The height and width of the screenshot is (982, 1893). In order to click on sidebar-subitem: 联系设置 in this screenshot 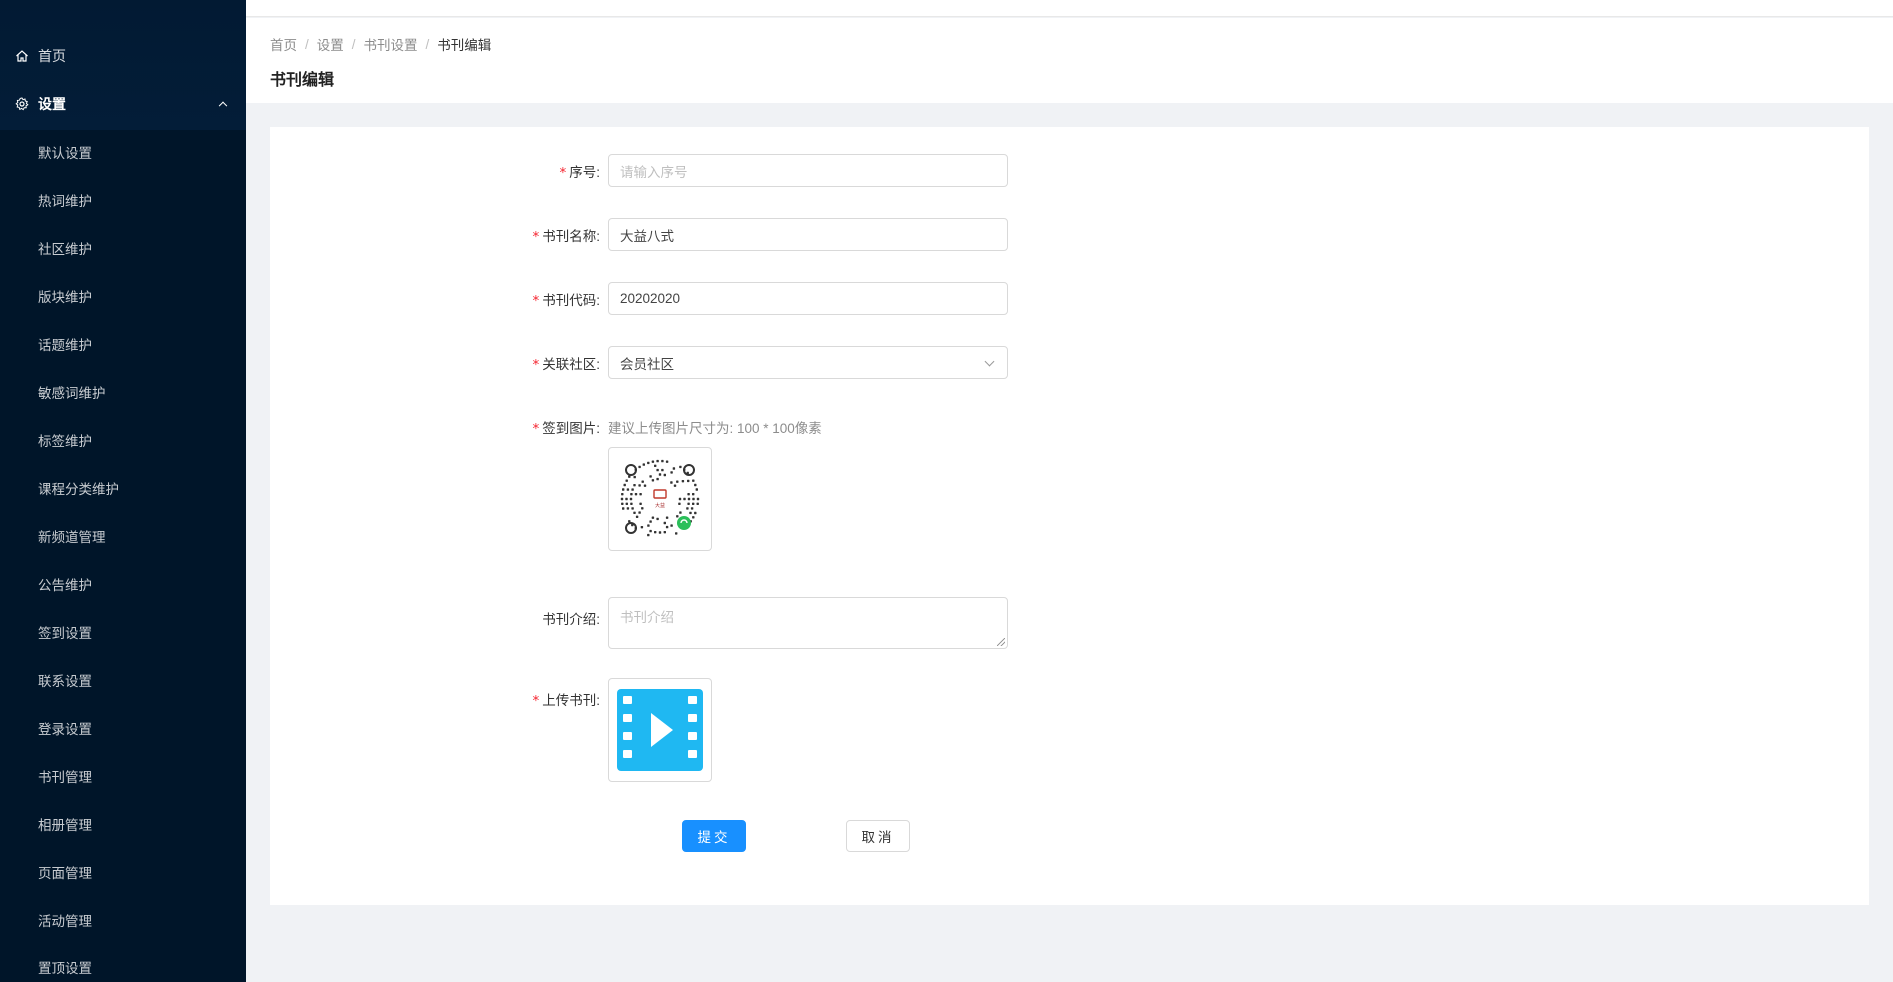, I will do `click(123, 680)`.